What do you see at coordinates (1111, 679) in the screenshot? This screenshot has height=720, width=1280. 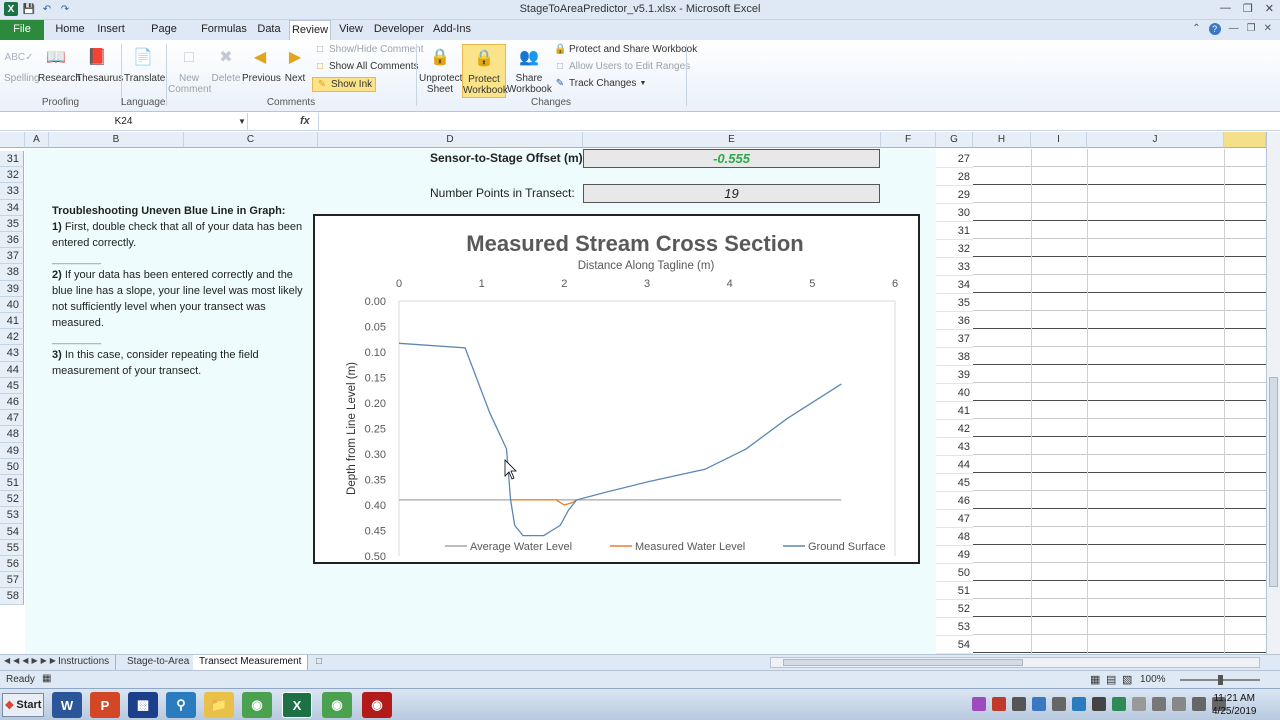 I see `view-page-layout-icon: ▤` at bounding box center [1111, 679].